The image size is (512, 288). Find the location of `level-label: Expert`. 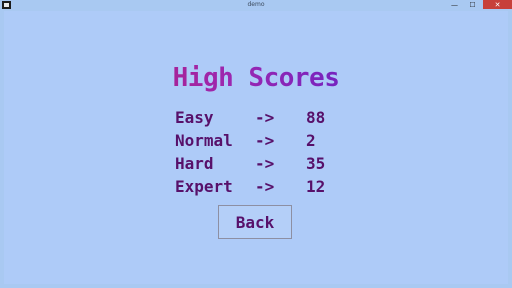

level-label: Expert is located at coordinates (204, 186).